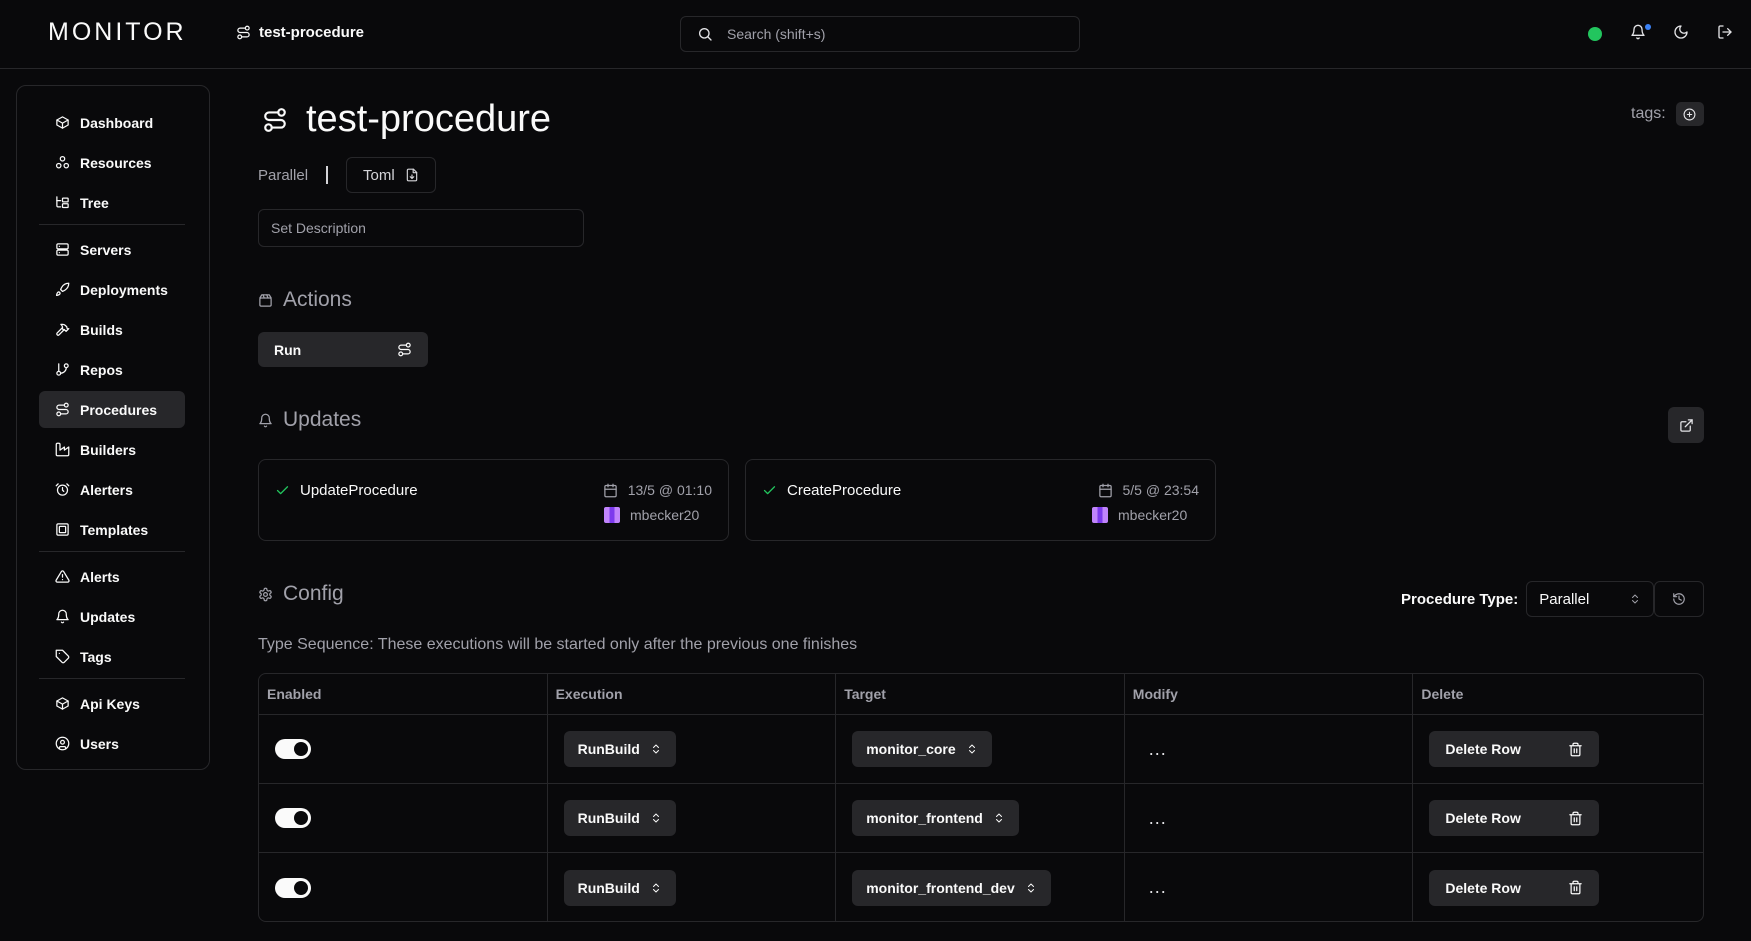  Describe the element at coordinates (1100, 515) in the screenshot. I see `avatar` at that location.